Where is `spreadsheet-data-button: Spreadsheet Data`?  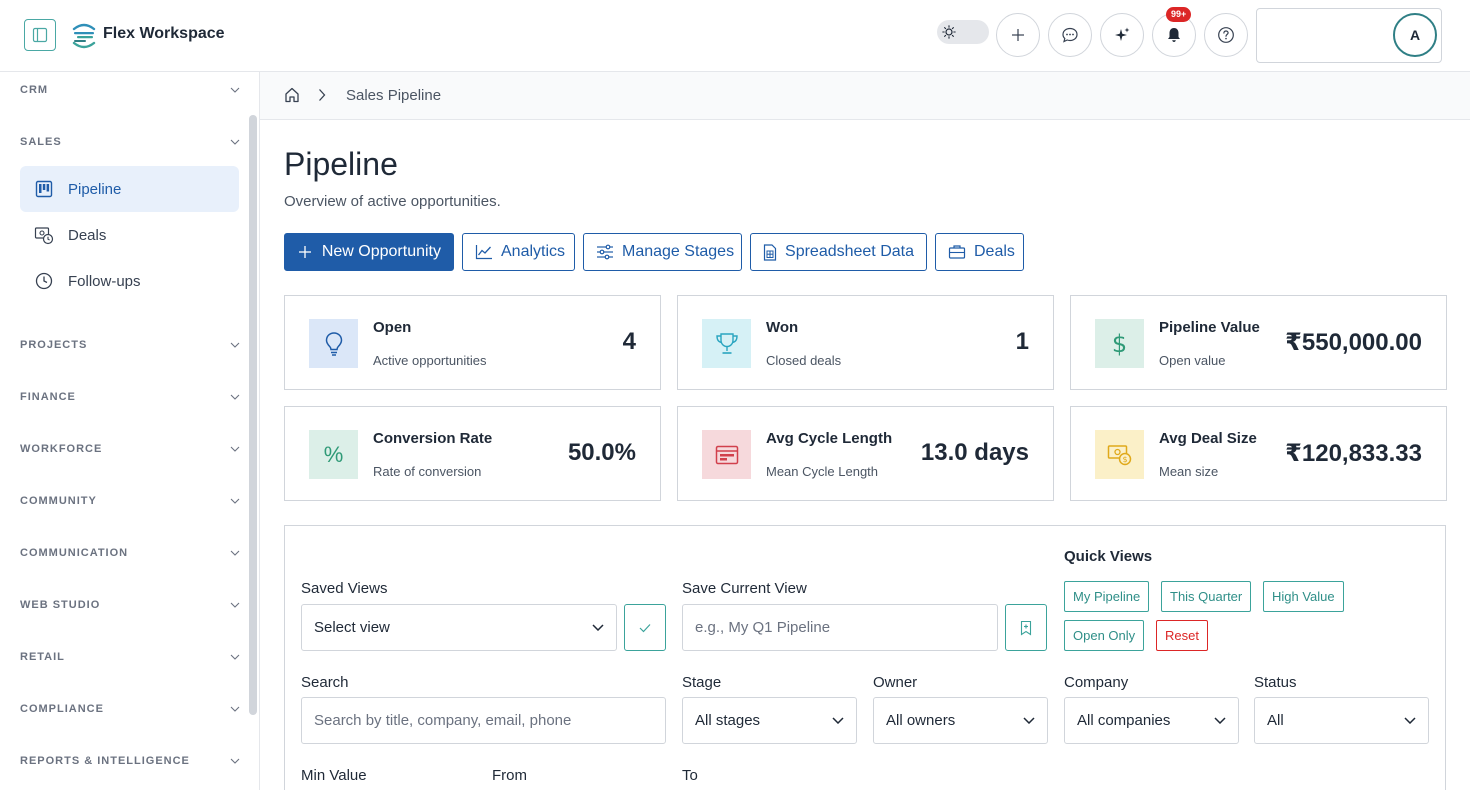
spreadsheet-data-button: Spreadsheet Data is located at coordinates (838, 252).